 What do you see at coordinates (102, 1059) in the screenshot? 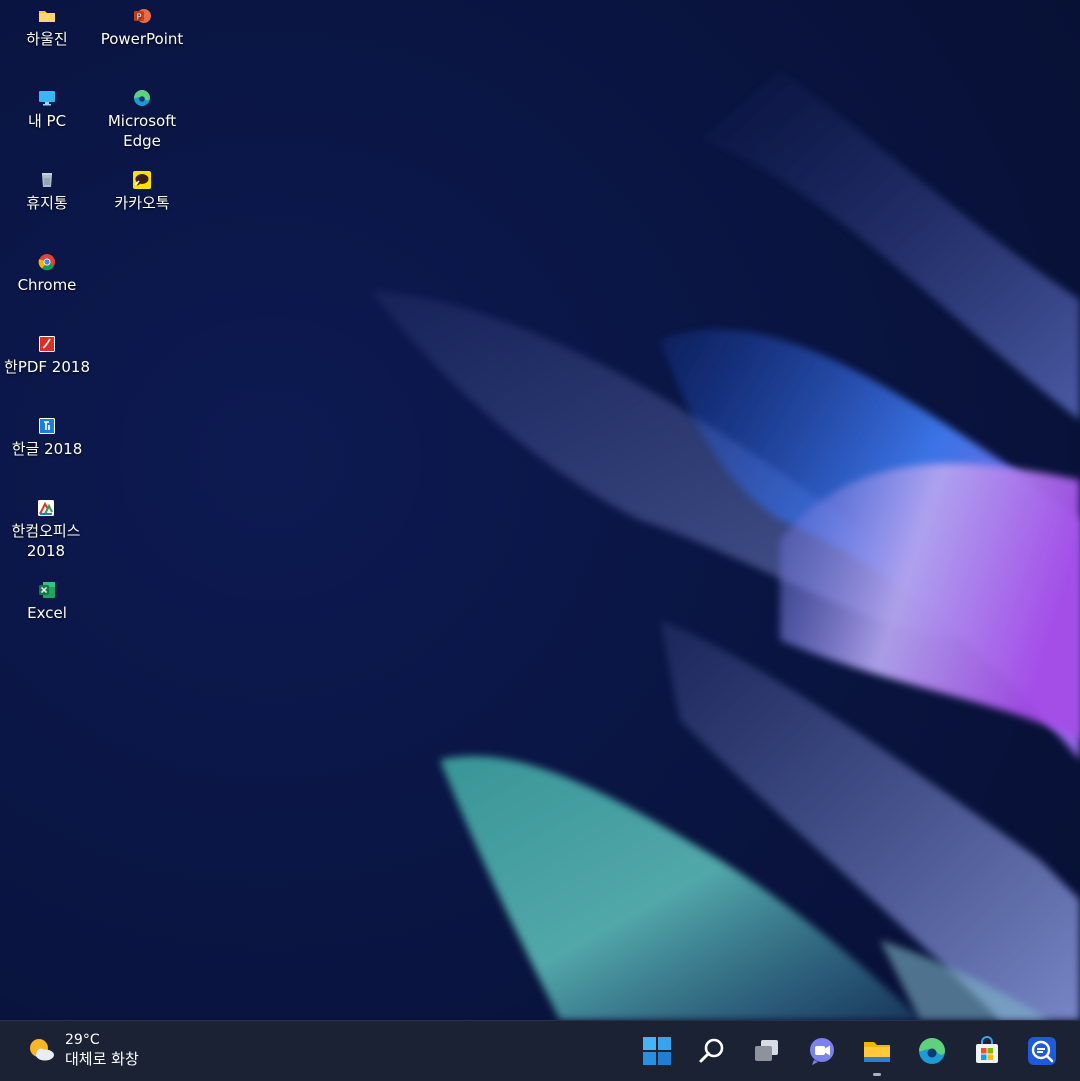
I see `weather-condition: 대체로 화창` at bounding box center [102, 1059].